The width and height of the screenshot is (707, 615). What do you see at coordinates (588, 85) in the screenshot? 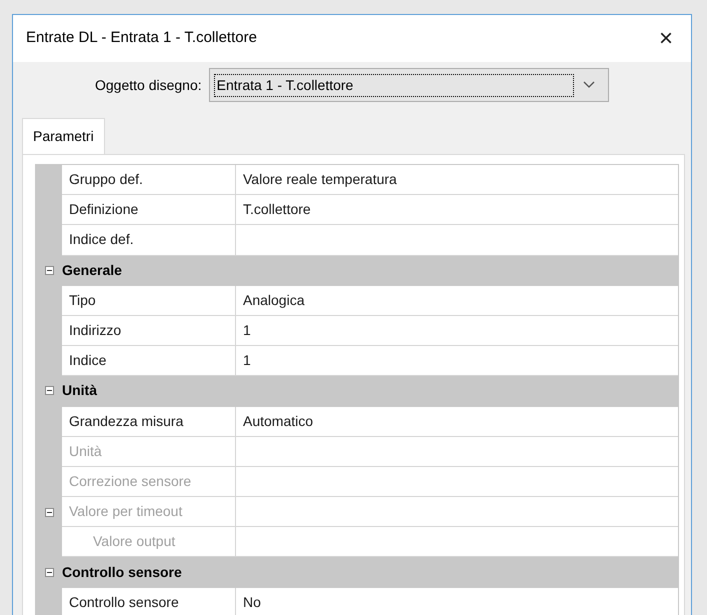
I see `chevron-down-icon` at bounding box center [588, 85].